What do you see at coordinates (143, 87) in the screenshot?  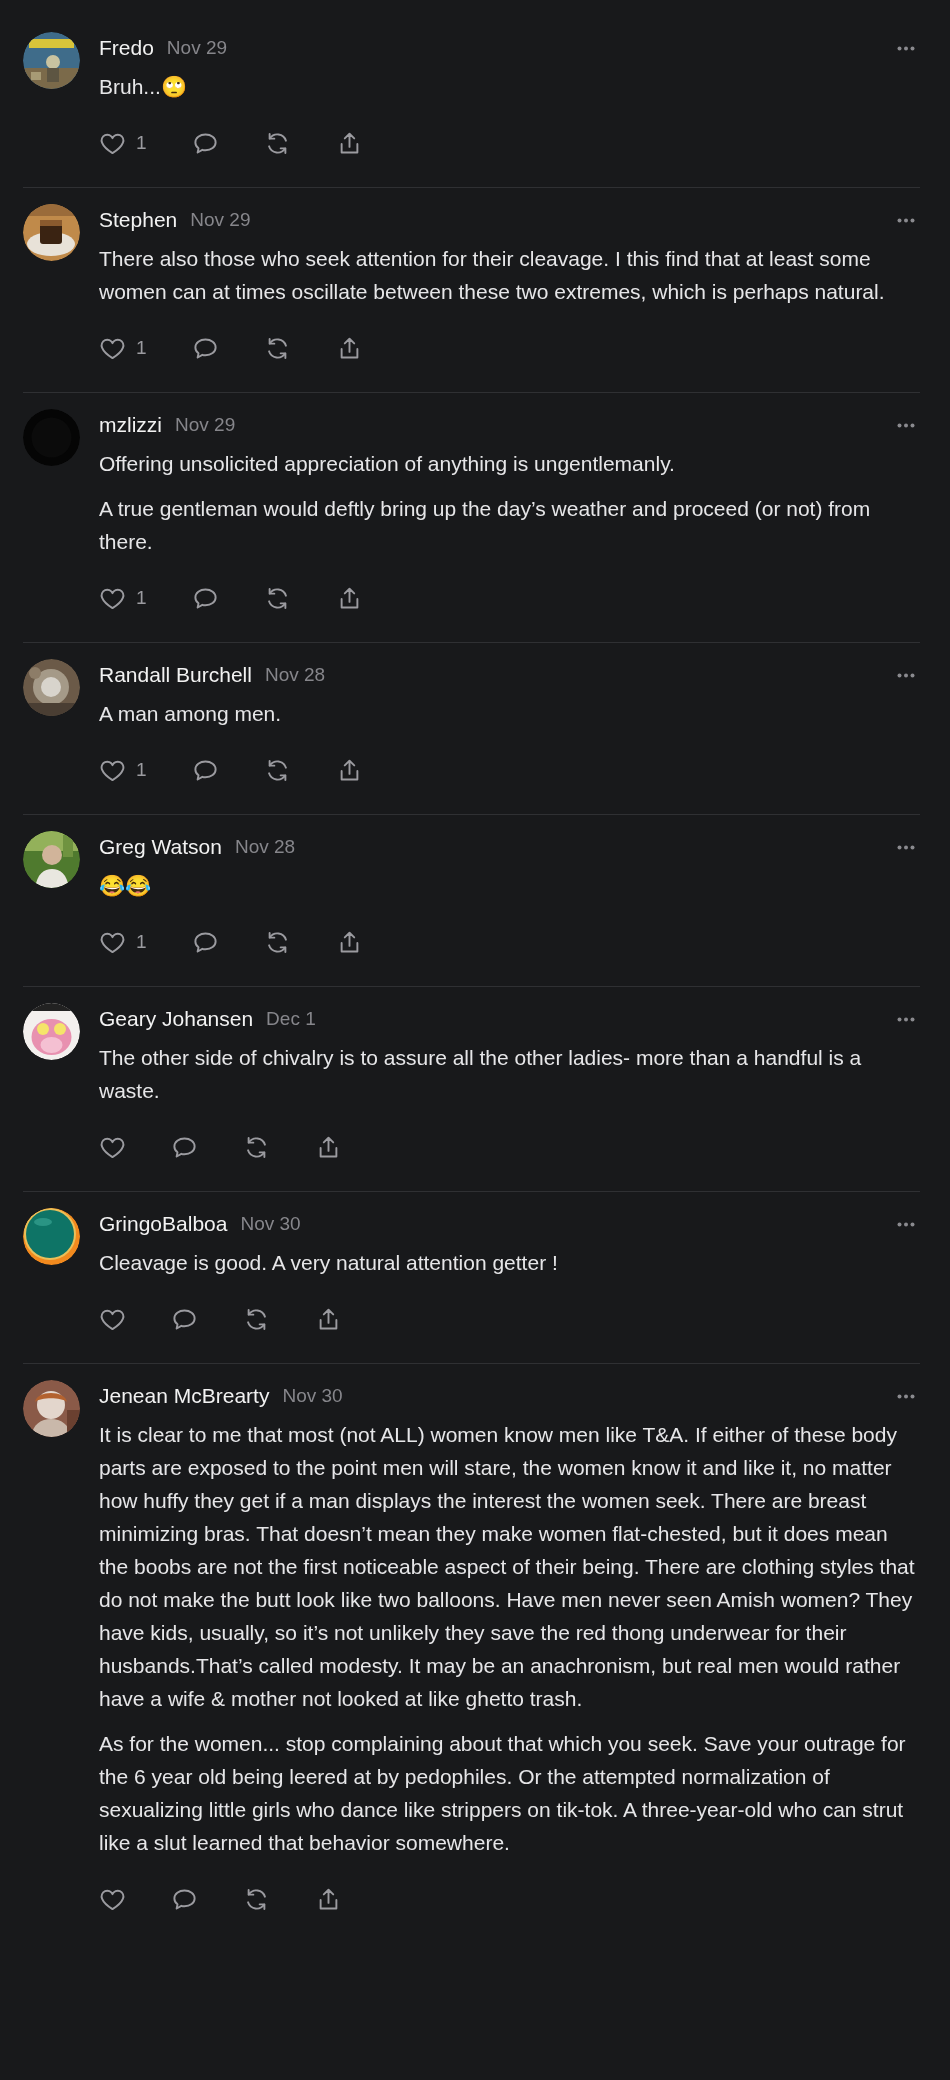 I see `comment-text: Bruh...🙄` at bounding box center [143, 87].